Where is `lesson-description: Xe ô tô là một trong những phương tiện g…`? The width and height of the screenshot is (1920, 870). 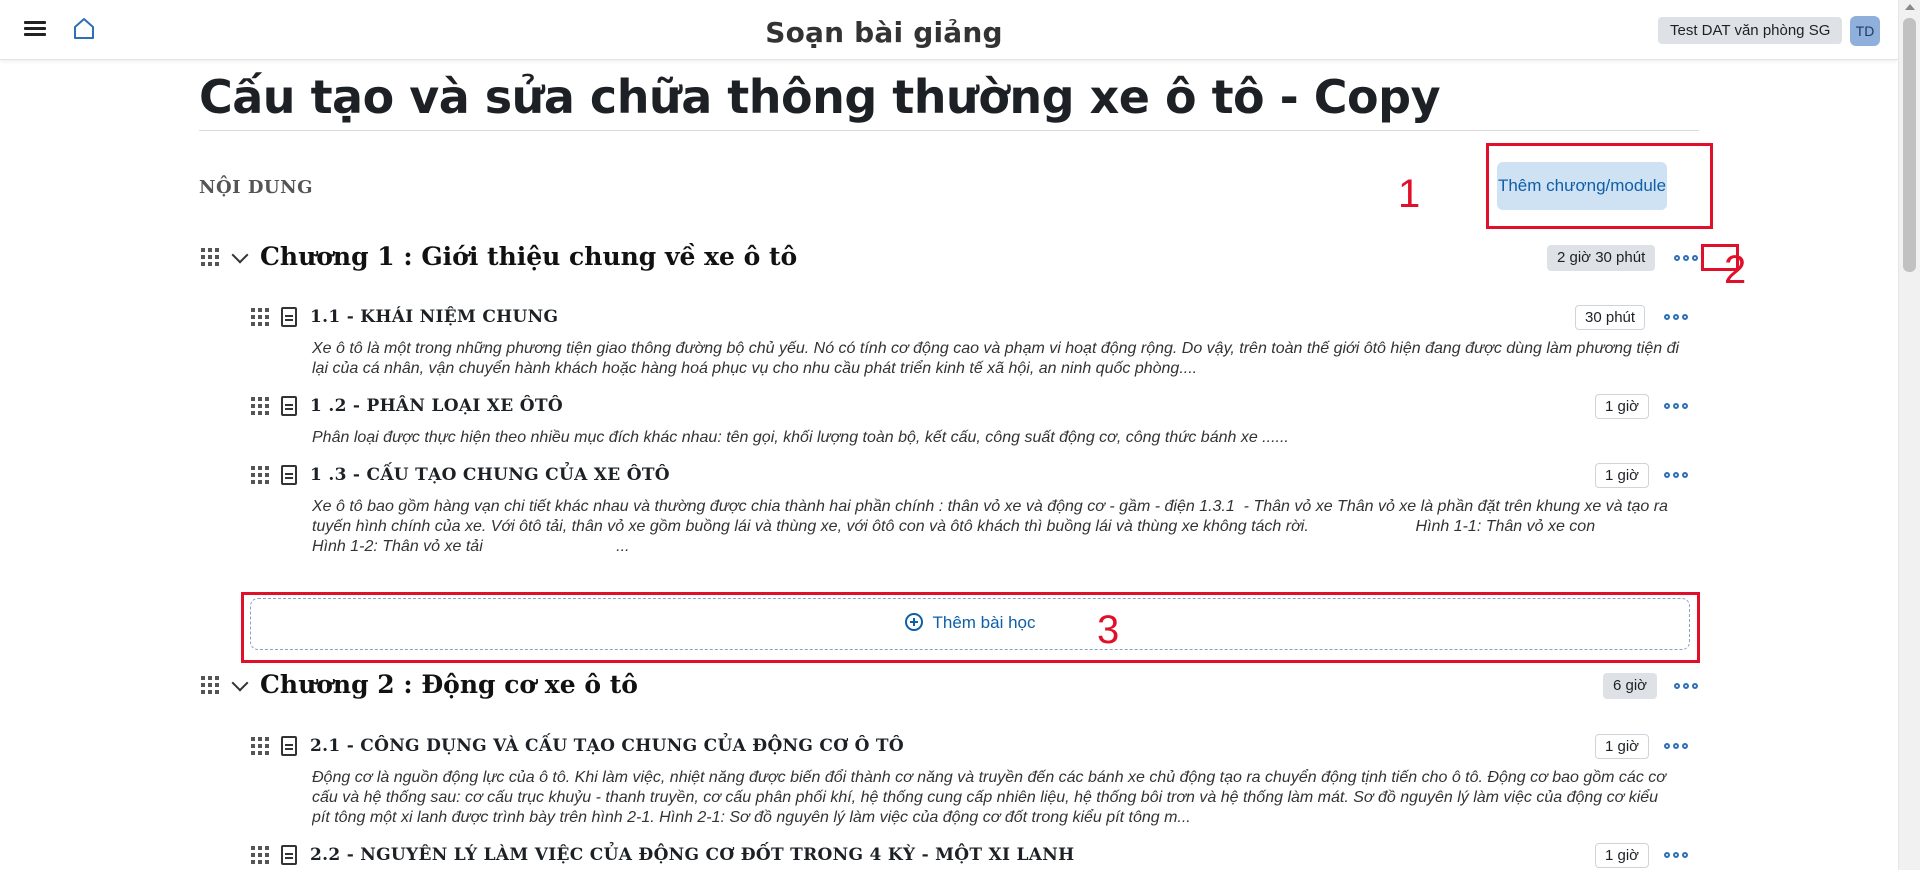 lesson-description: Xe ô tô là một trong những phương tiện g… is located at coordinates (998, 358).